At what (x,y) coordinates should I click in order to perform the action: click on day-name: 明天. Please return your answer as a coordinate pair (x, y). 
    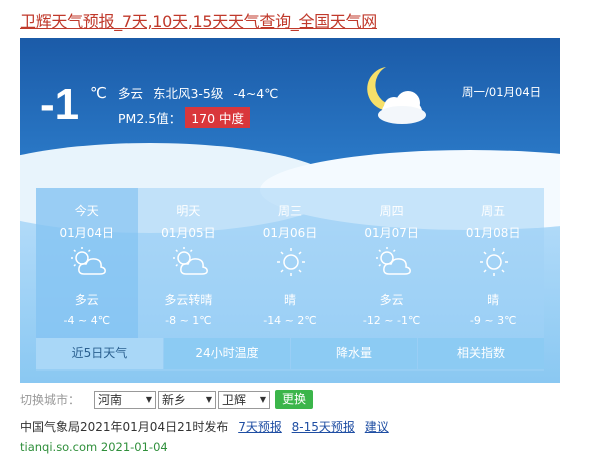
    Looking at the image, I should click on (188, 211).